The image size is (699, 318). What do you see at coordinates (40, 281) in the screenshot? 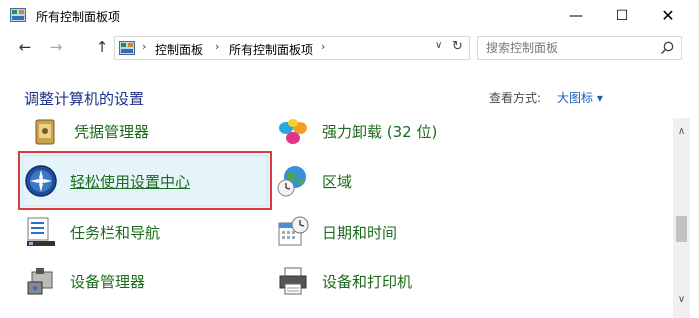
I see `device-manager-icon` at bounding box center [40, 281].